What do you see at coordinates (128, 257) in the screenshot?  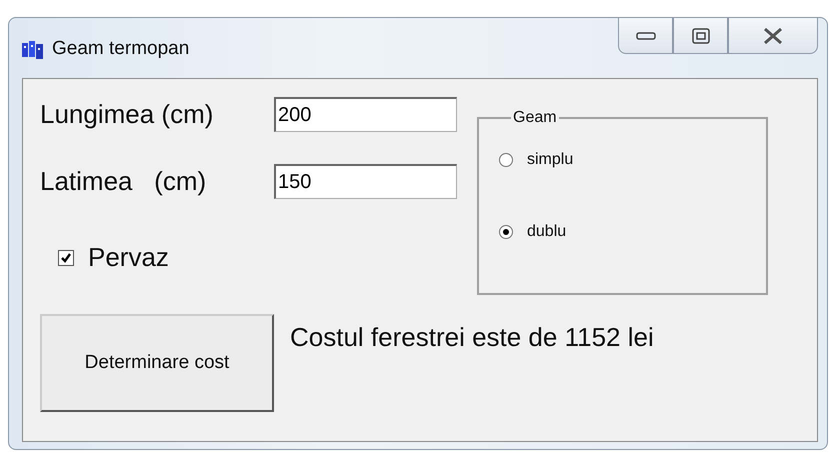 I see `checkbox-label: Pervaz` at bounding box center [128, 257].